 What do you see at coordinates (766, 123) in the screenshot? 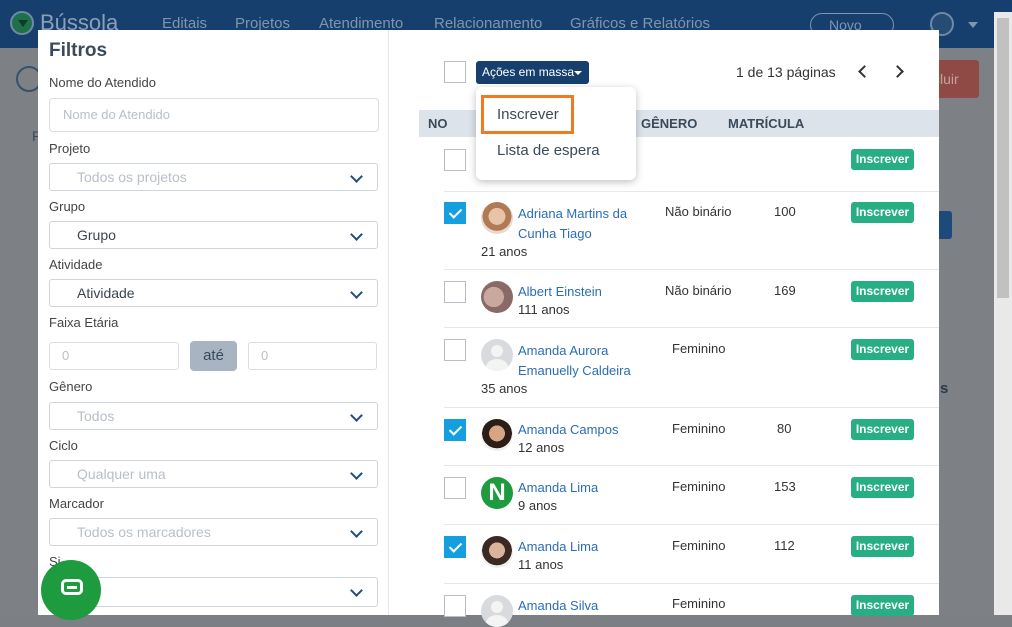
I see `col-matricula: MATRÍCULA` at bounding box center [766, 123].